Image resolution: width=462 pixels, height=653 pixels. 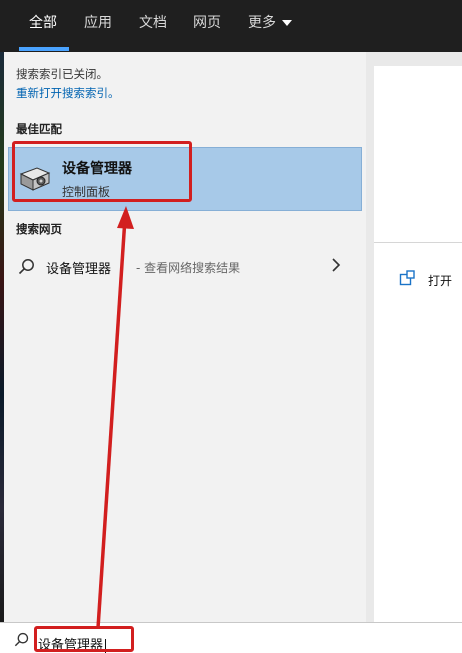 I want to click on open-action-label: 打开, so click(x=440, y=280).